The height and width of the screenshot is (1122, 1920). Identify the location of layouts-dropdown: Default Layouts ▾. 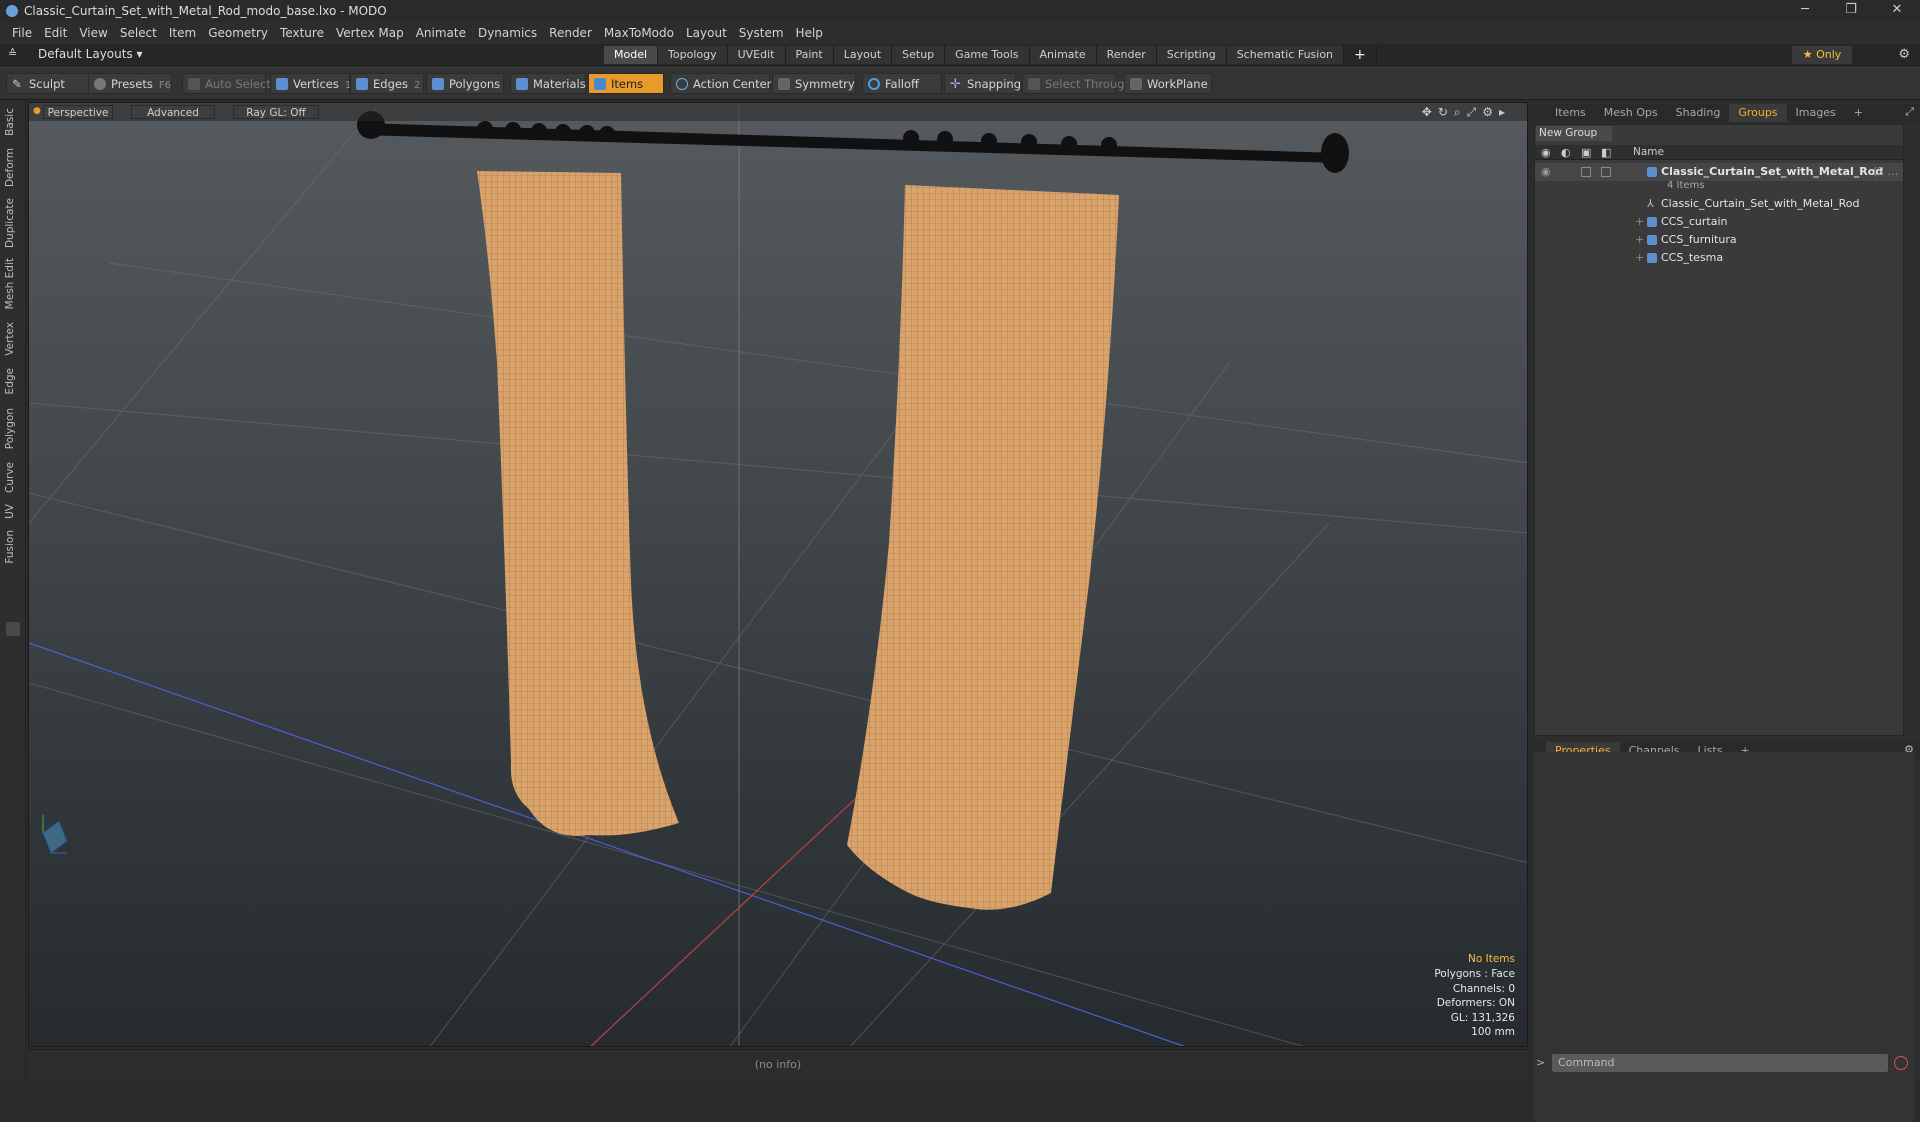
(90, 54).